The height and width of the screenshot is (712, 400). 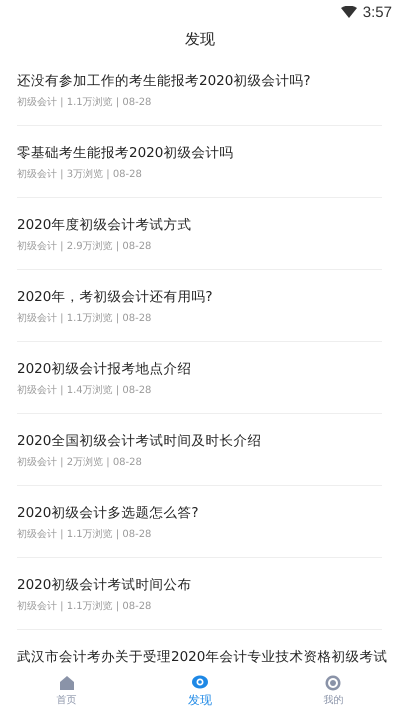 I want to click on page-title: 发现, so click(x=200, y=39).